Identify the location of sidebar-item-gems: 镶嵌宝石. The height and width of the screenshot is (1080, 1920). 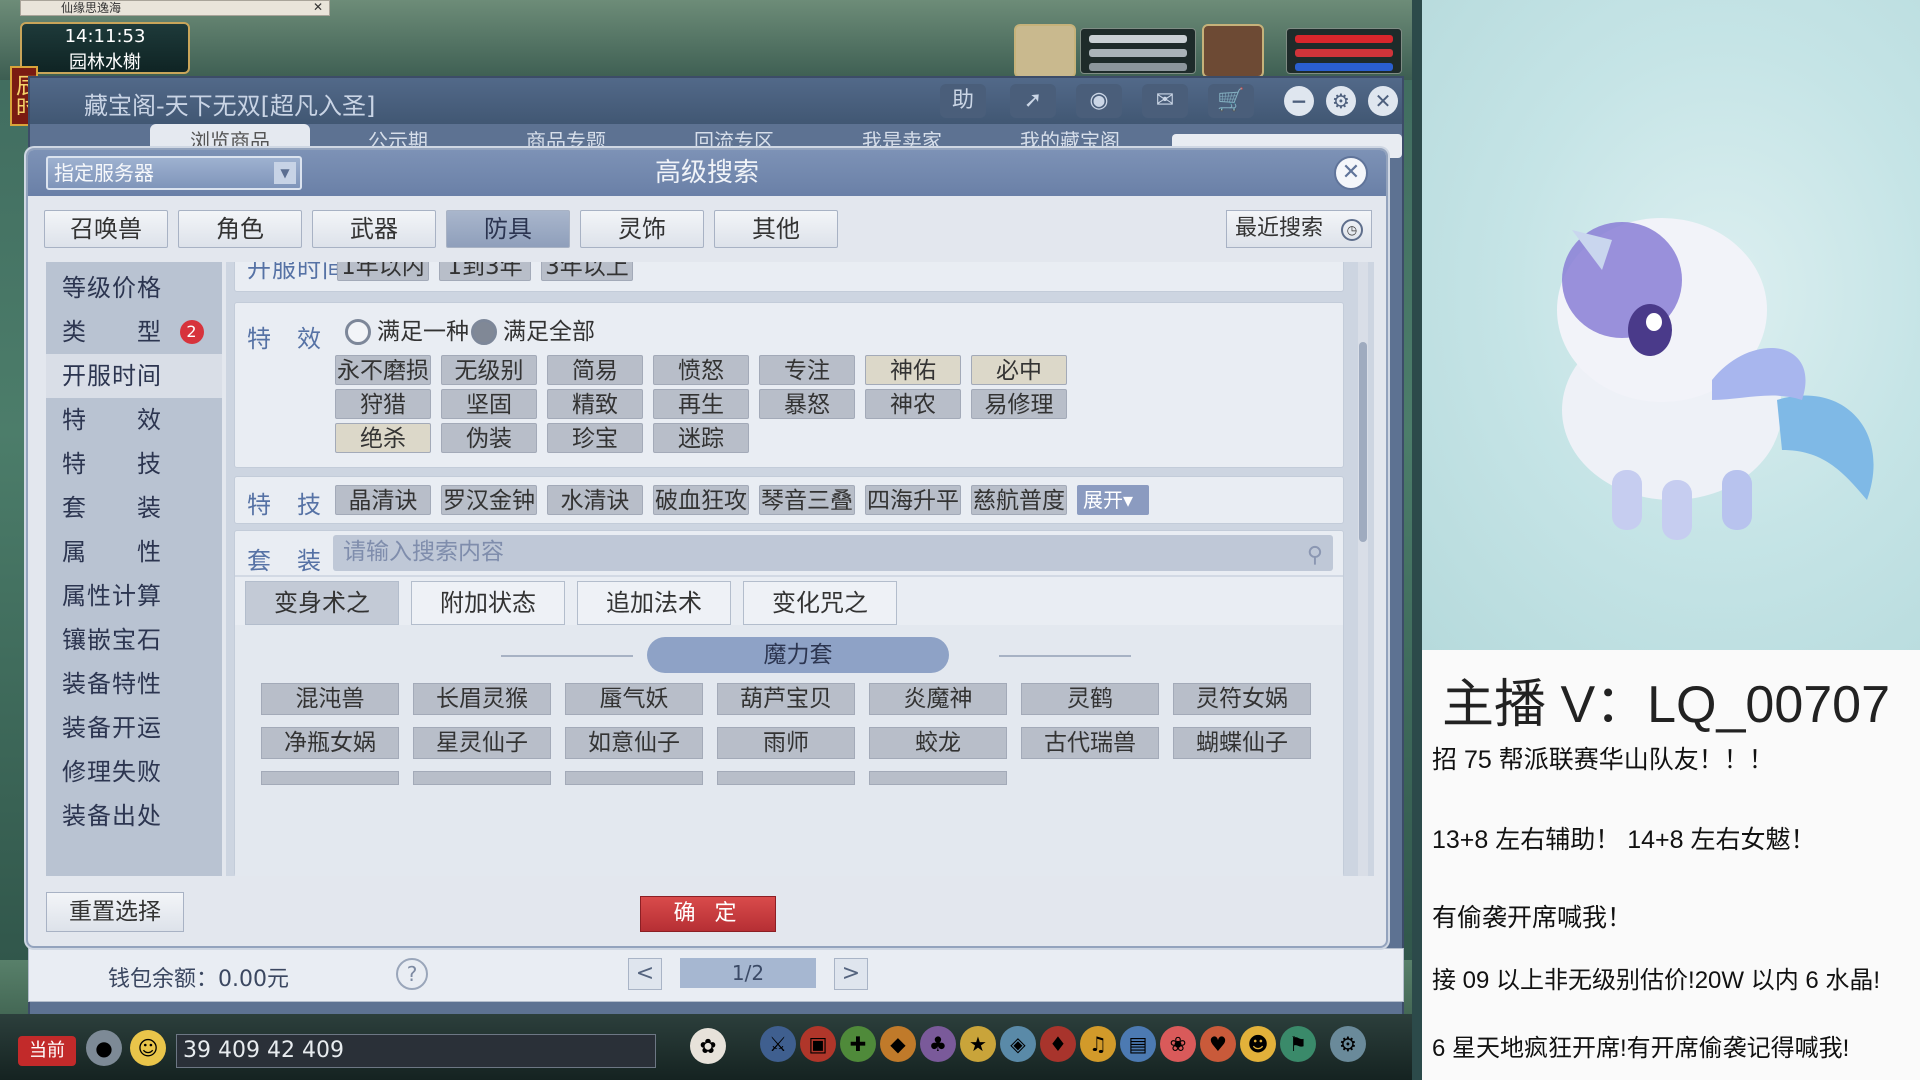
(134, 640).